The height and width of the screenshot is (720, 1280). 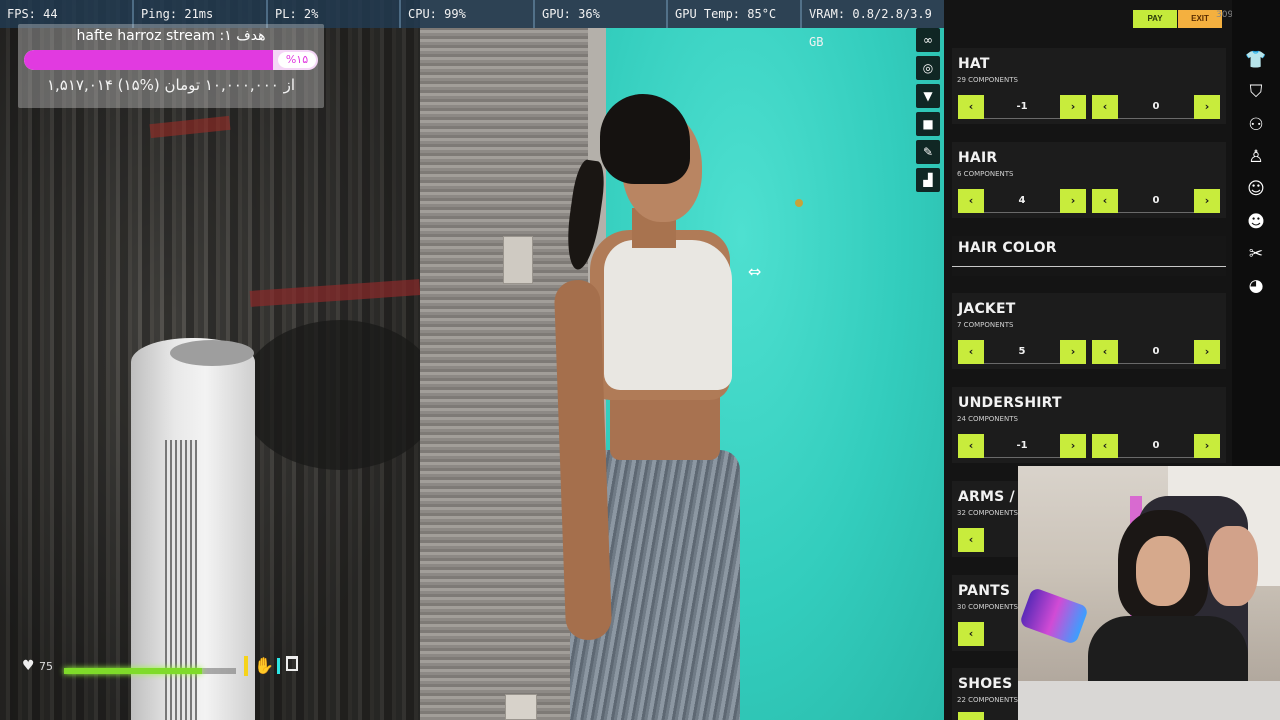 What do you see at coordinates (1089, 266) in the screenshot?
I see `divider` at bounding box center [1089, 266].